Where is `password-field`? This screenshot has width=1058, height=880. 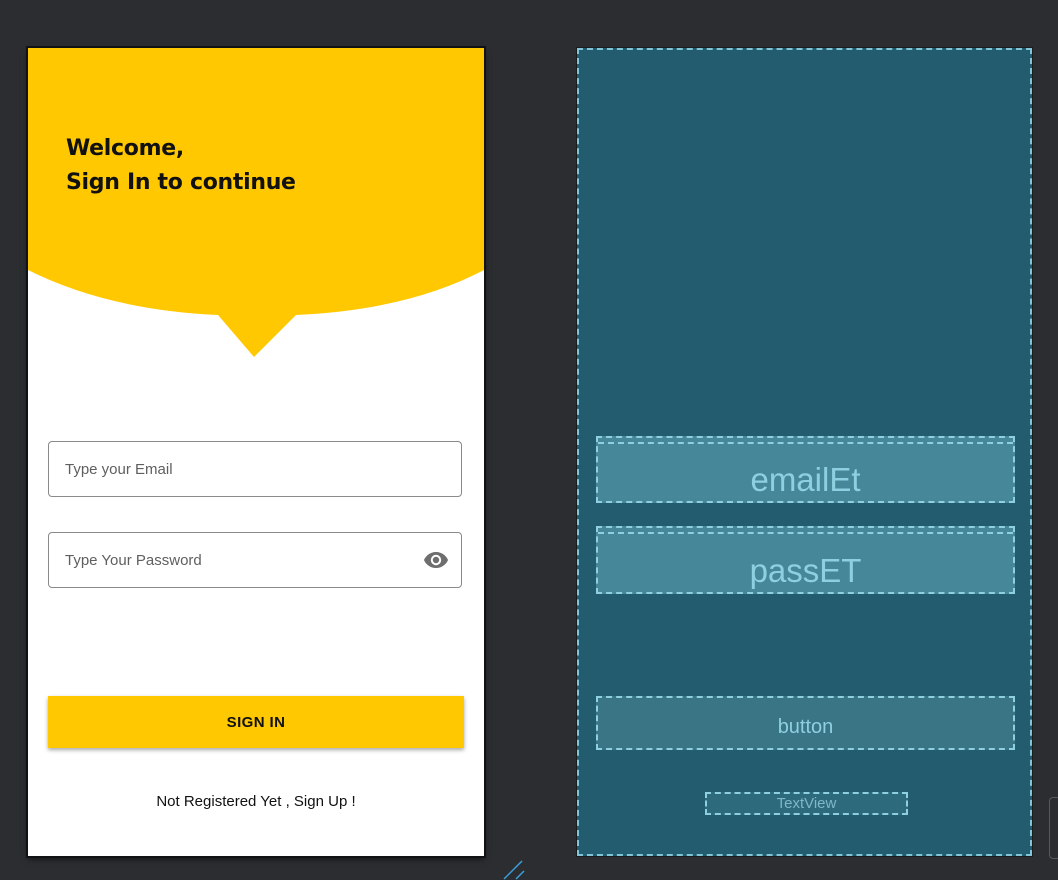 password-field is located at coordinates (255, 560).